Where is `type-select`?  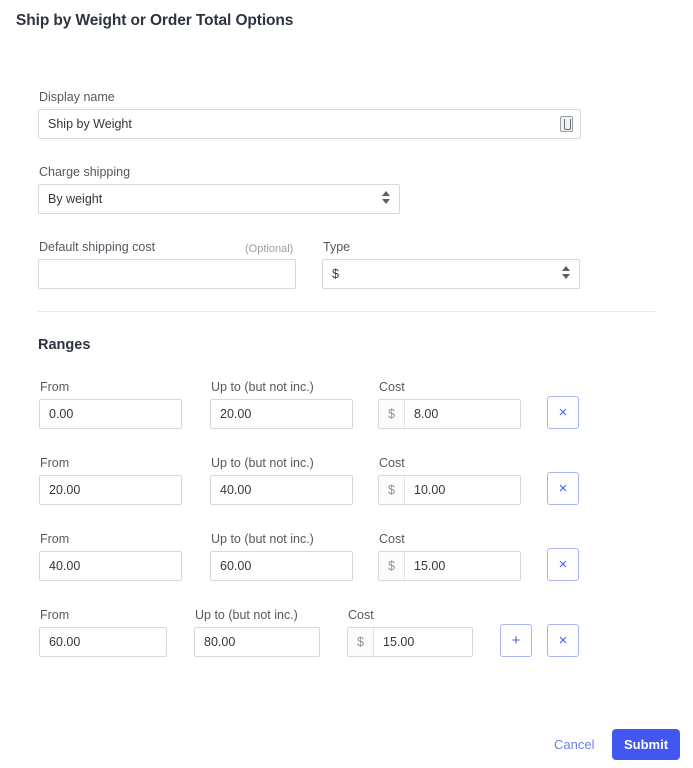
type-select is located at coordinates (451, 274).